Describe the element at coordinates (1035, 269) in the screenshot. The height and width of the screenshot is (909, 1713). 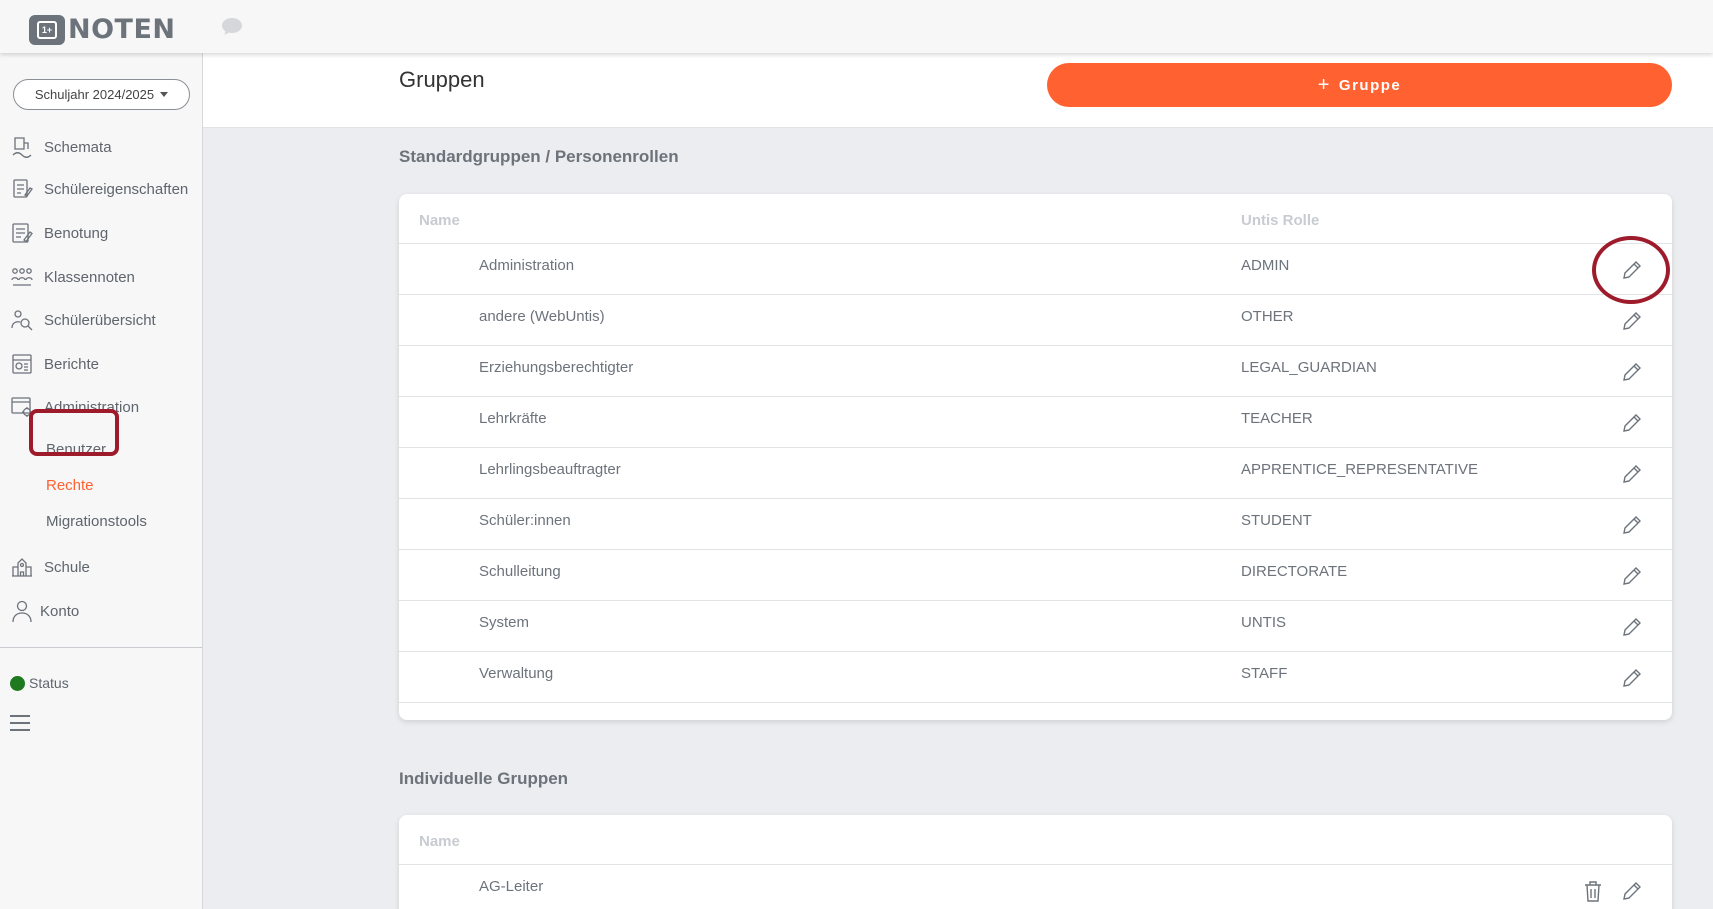
I see `table-row: Administration ADMIN` at that location.